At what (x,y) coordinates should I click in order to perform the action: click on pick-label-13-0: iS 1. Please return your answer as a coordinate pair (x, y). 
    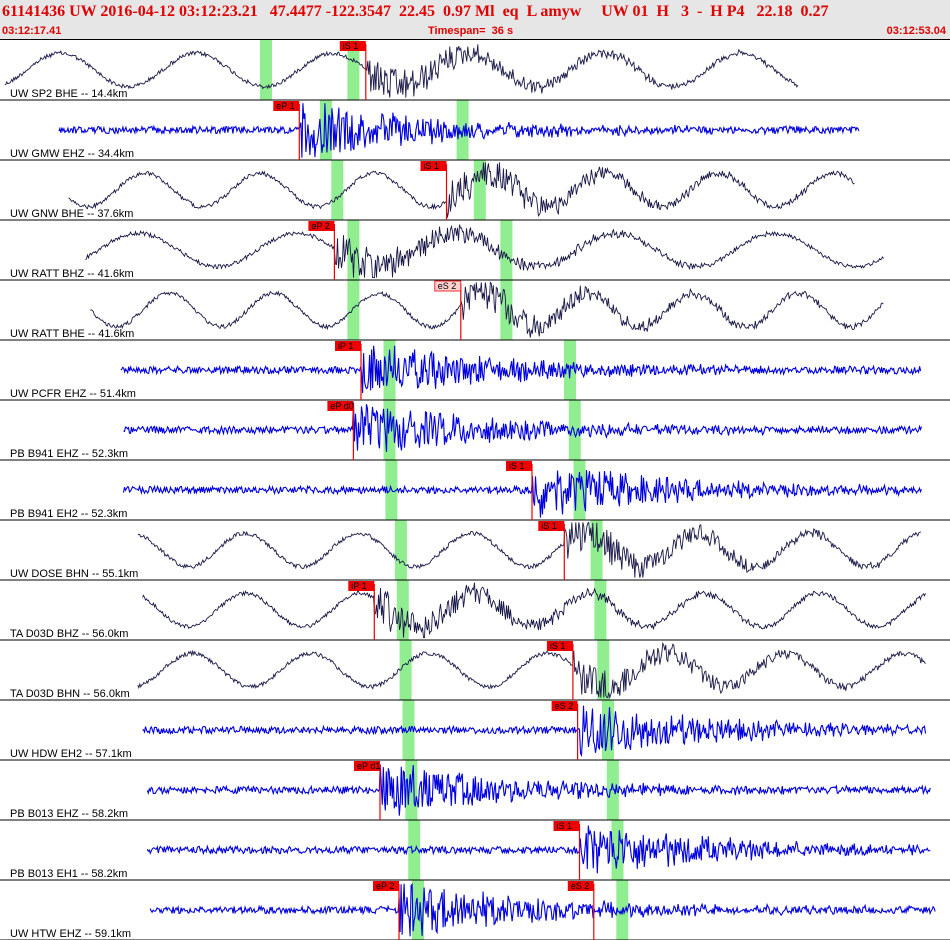
    Looking at the image, I should click on (565, 826).